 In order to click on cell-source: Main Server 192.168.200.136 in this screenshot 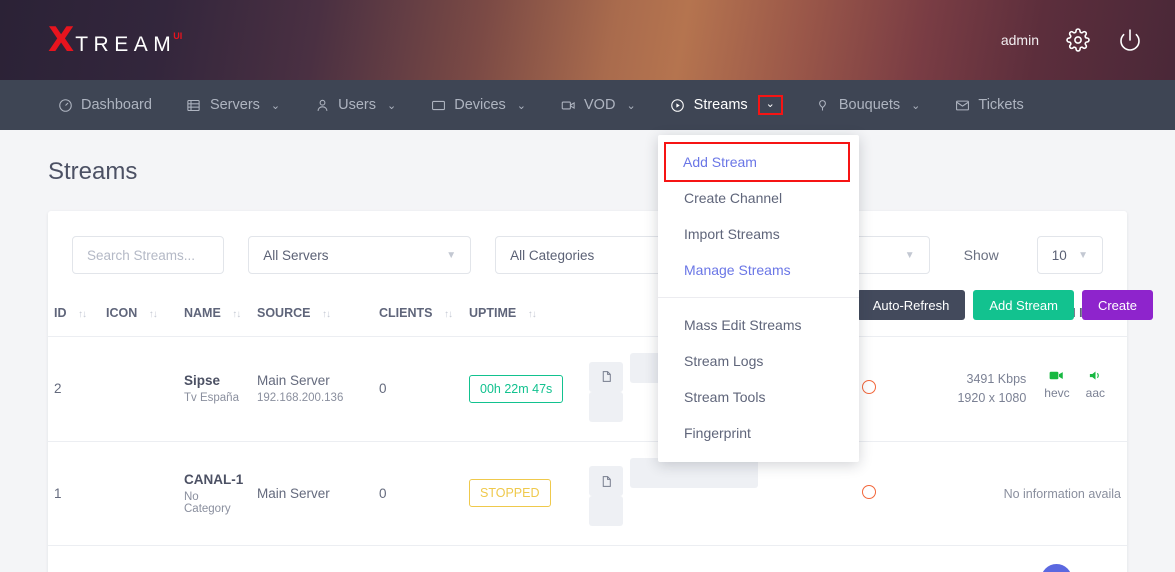, I will do `click(312, 389)`.